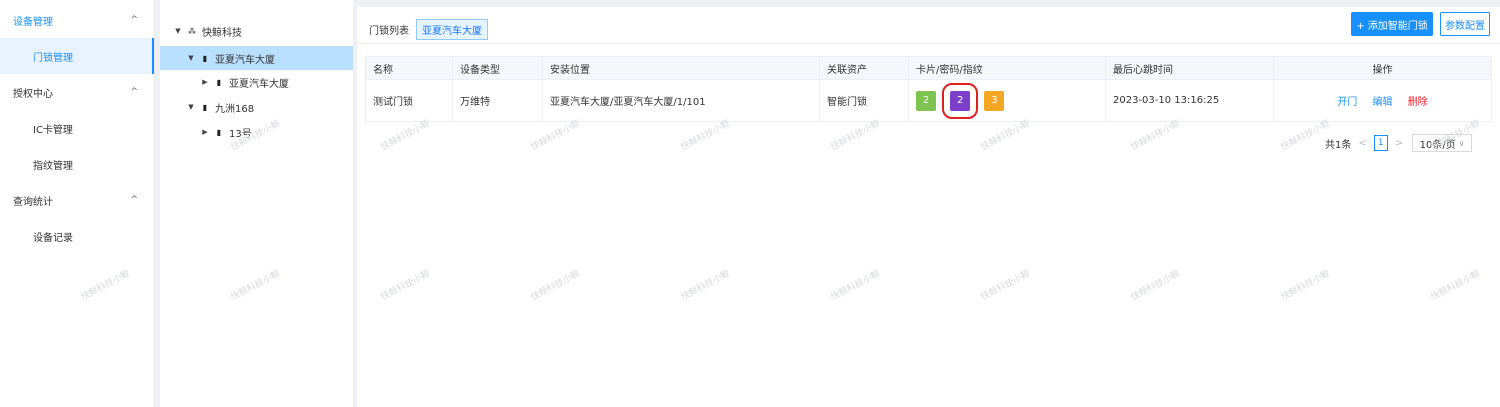 This screenshot has width=1500, height=407. I want to click on list-header: 门锁列表 亚夏汽车大厦, so click(428, 29).